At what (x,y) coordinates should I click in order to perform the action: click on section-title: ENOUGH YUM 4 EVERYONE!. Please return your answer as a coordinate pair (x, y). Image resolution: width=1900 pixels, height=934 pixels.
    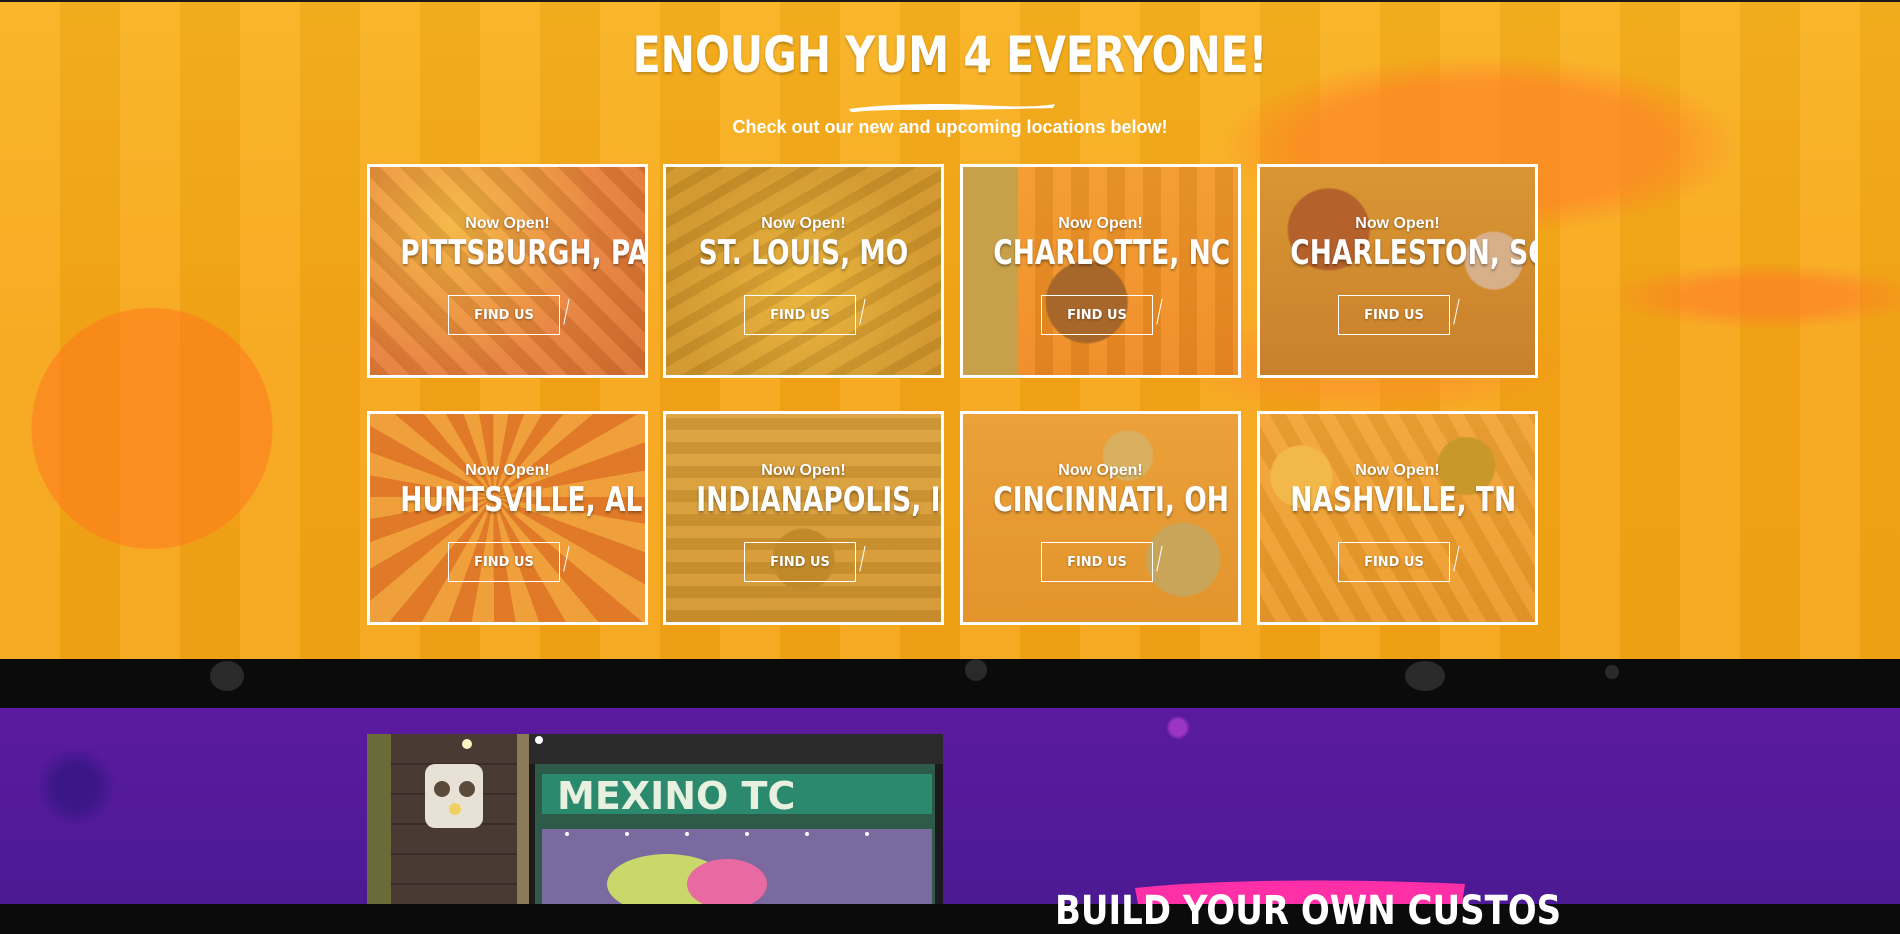
    Looking at the image, I should click on (950, 55).